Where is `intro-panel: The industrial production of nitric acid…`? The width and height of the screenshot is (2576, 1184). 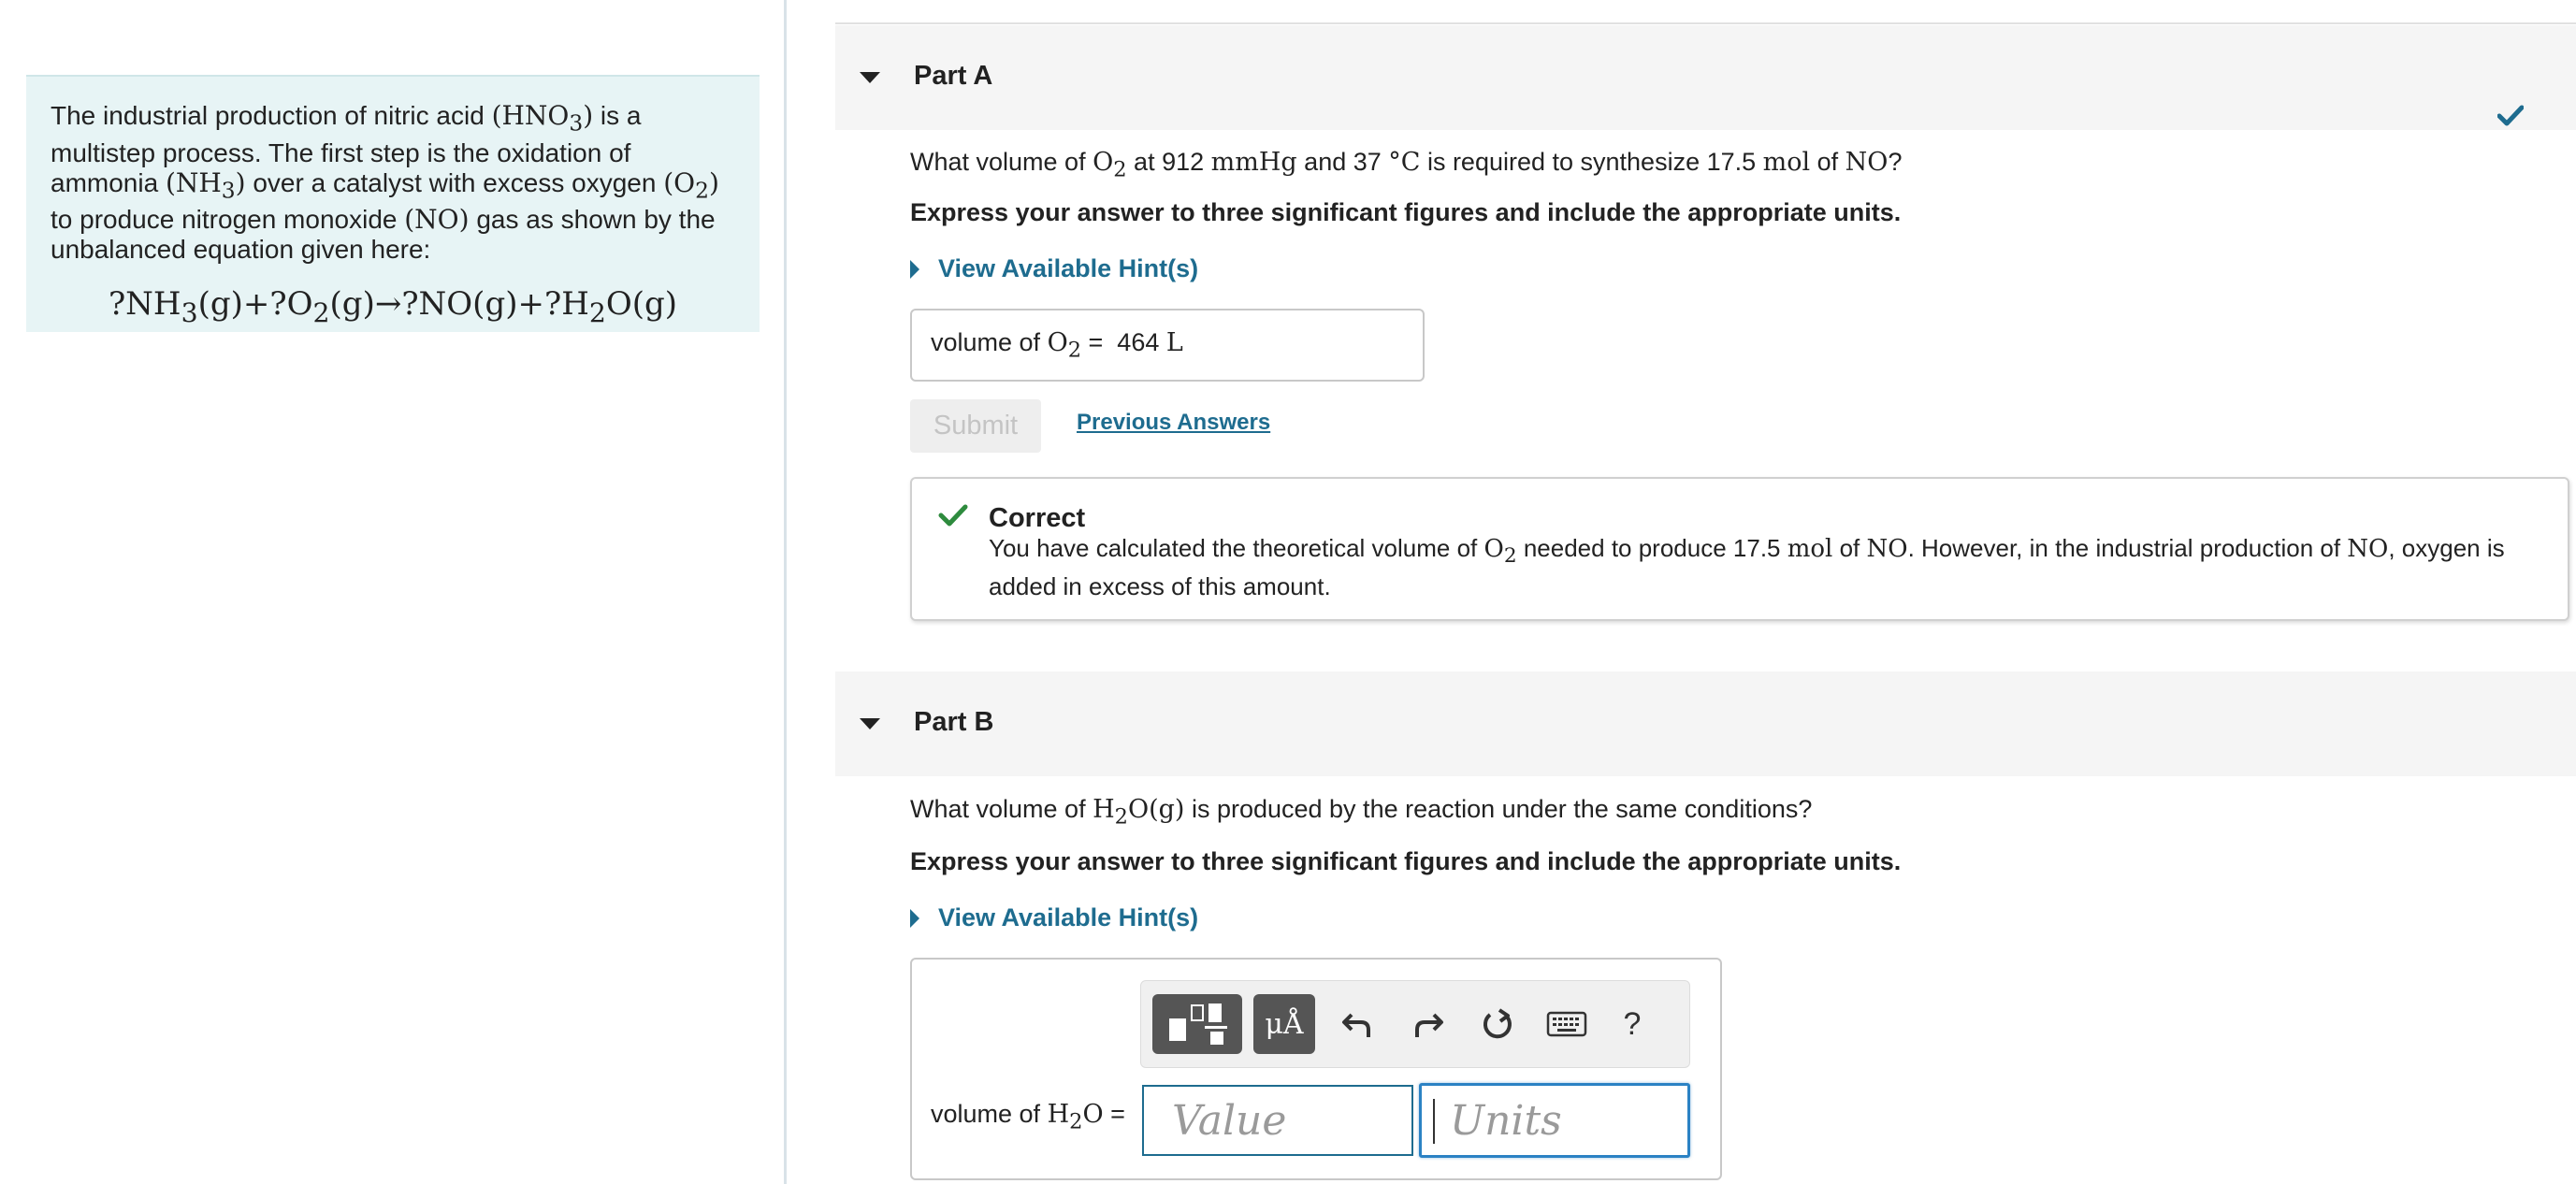 intro-panel: The industrial production of nitric acid… is located at coordinates (393, 203).